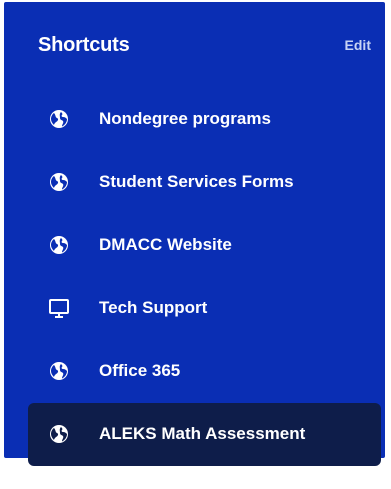  I want to click on shortcut-label: Nondegree programs, so click(185, 118).